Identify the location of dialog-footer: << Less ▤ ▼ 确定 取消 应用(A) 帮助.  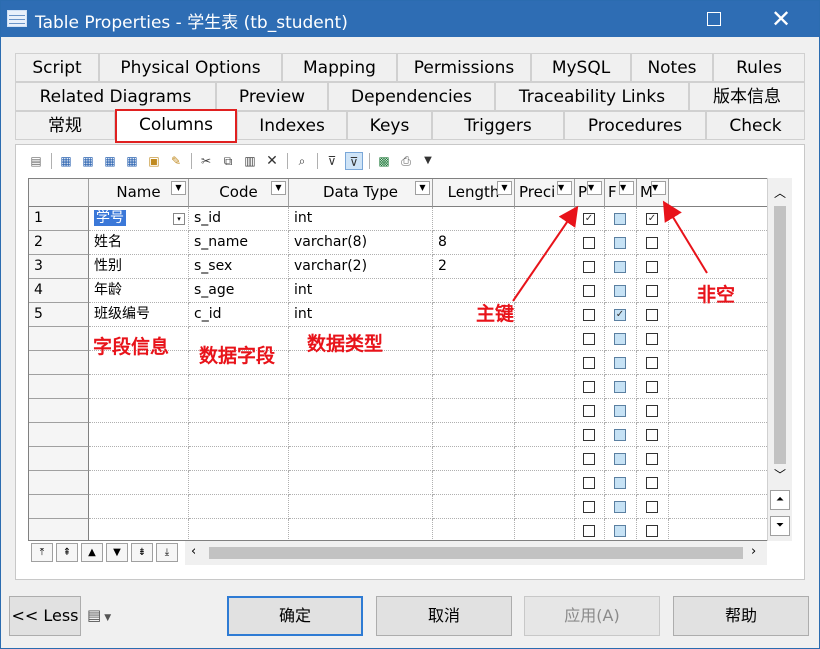
(410, 618).